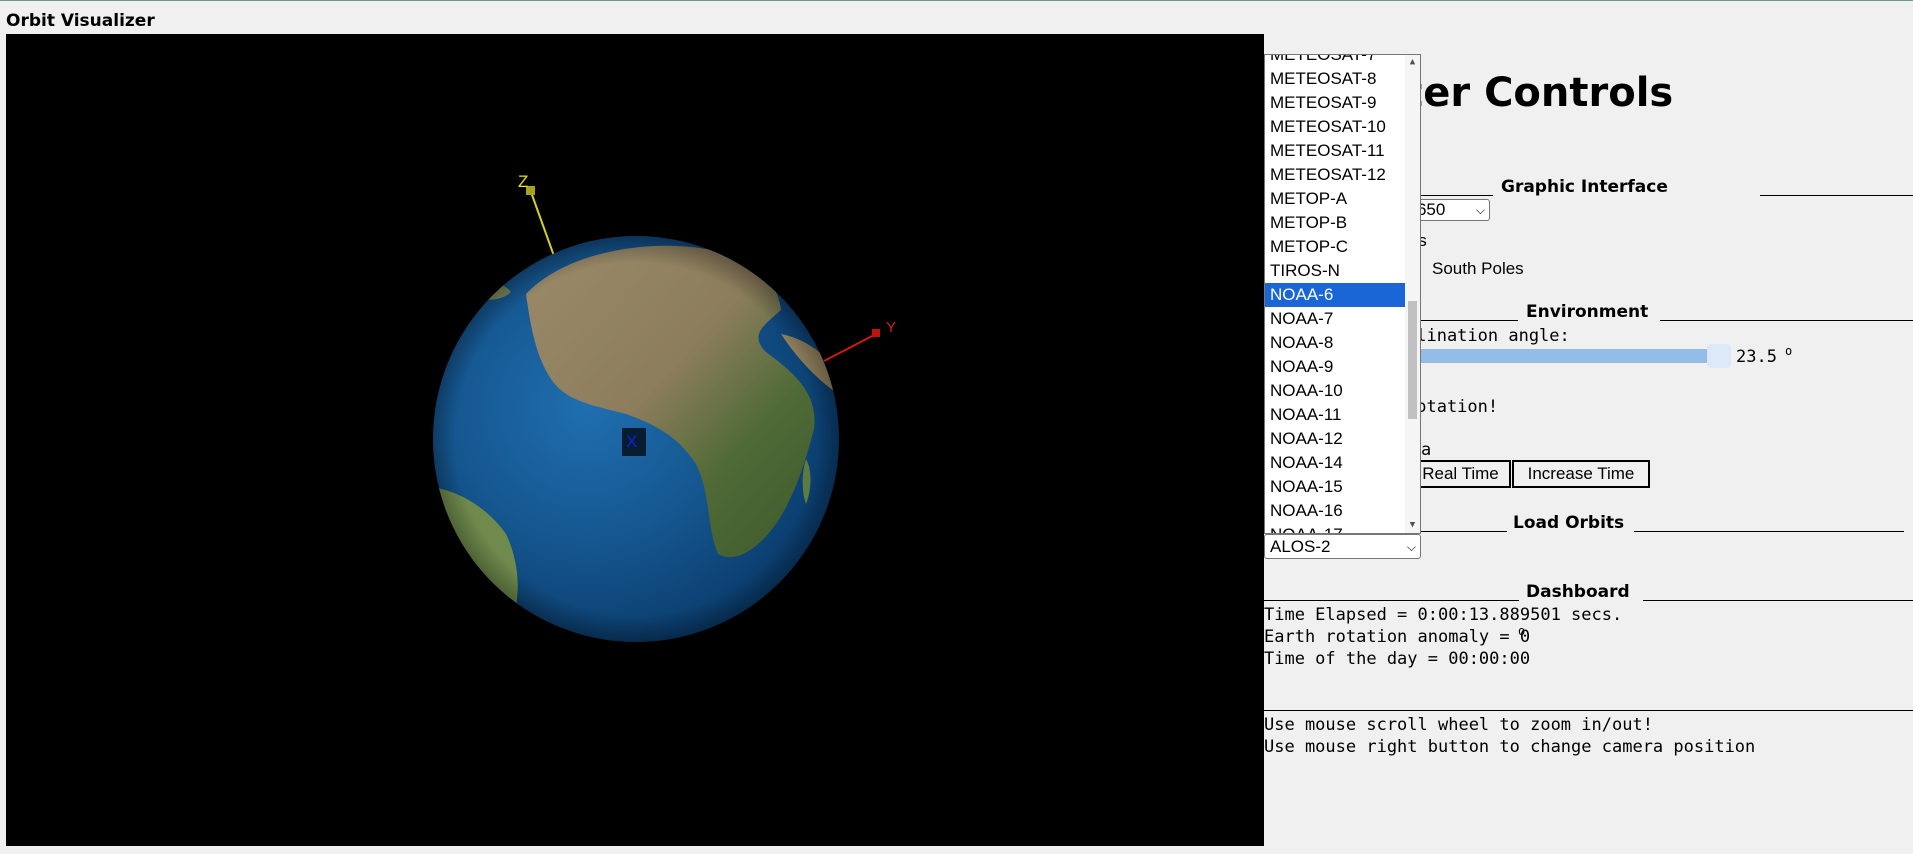 This screenshot has width=1913, height=854. Describe the element at coordinates (876, 333) in the screenshot. I see `y-axis-marker` at that location.